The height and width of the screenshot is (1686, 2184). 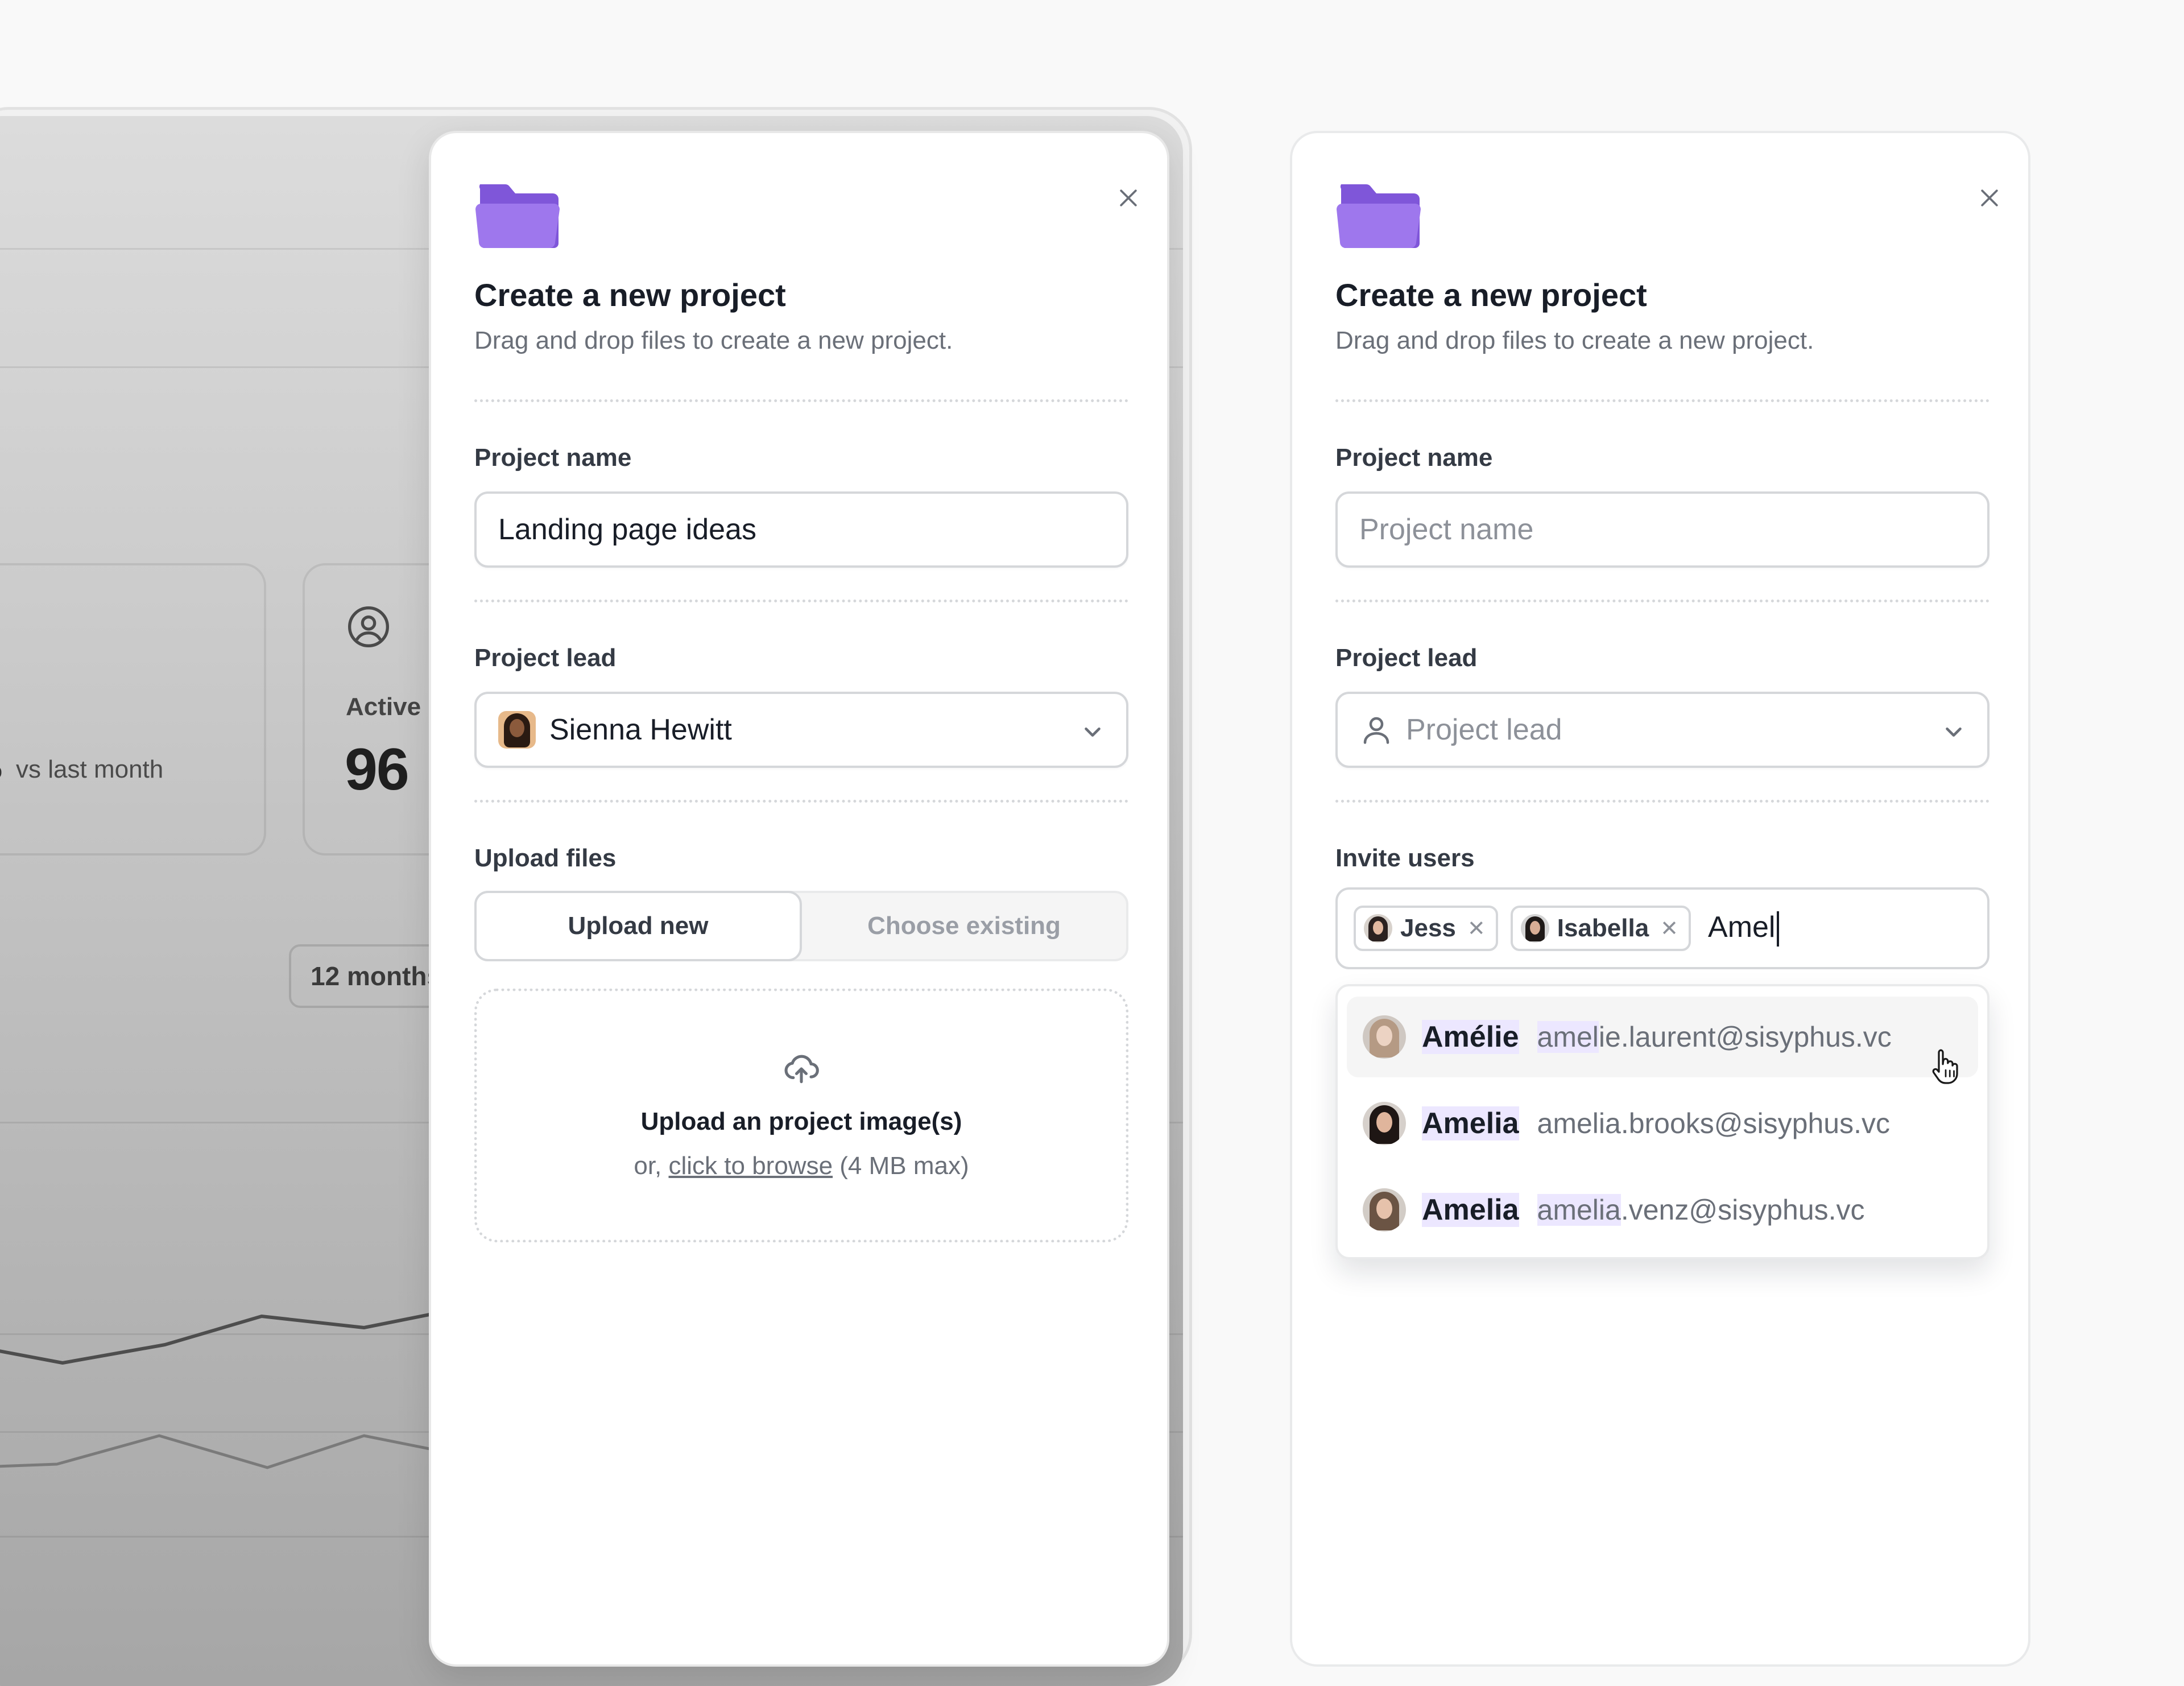 I want to click on stat-change-row: 2% vs last month, so click(x=81, y=769).